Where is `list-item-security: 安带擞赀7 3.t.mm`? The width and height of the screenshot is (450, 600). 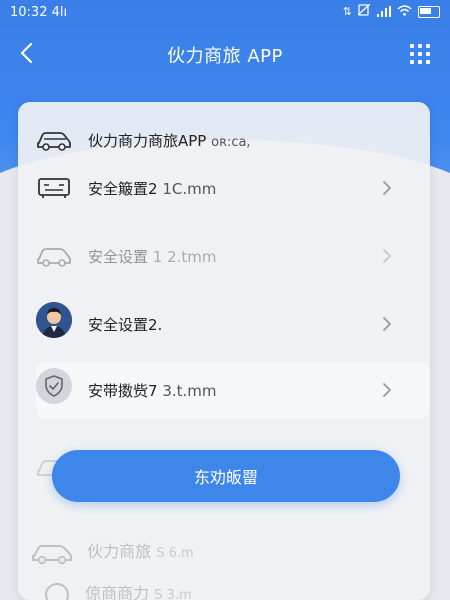 list-item-security: 安带擞赀7 3.t.mm is located at coordinates (215, 390).